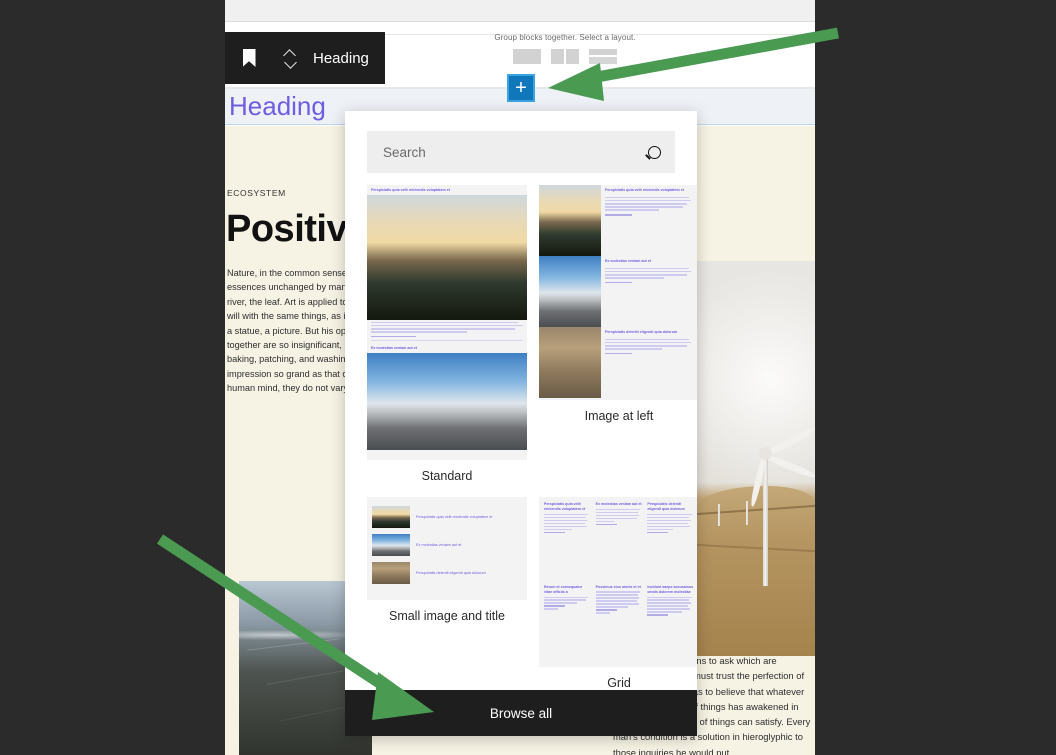  I want to click on wind-turbine-photo, so click(755, 458).